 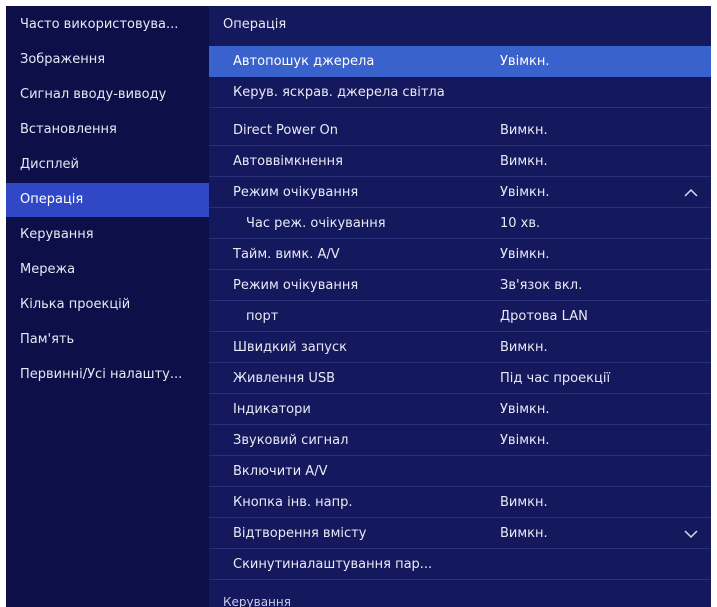 I want to click on setting-label: Тайм. вимк. A/V, so click(x=286, y=254).